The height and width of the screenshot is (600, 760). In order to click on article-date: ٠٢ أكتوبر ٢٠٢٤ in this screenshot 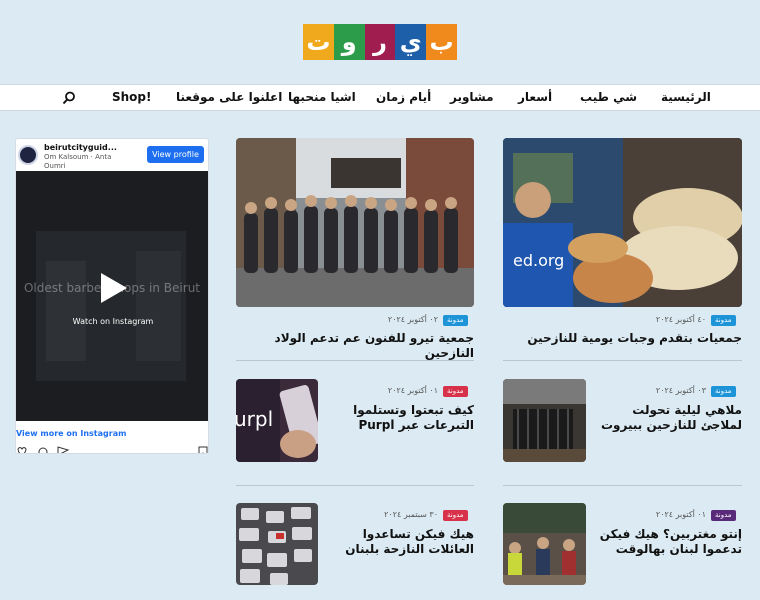, I will do `click(412, 319)`.